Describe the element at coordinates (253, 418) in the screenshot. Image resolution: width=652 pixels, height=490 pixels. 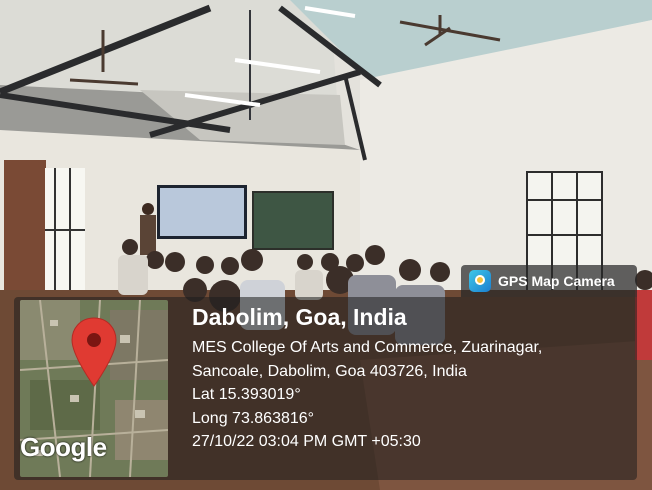
I see `longitude: Long 73.863816°` at that location.